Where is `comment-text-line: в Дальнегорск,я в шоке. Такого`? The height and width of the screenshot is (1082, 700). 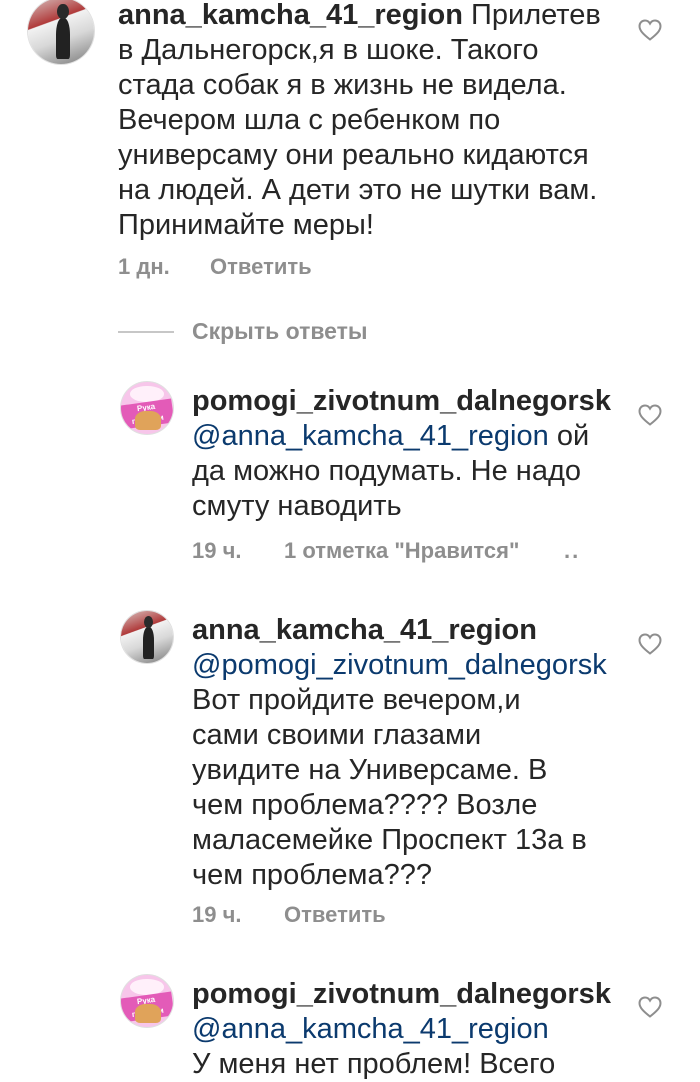 comment-text-line: в Дальнегорск,я в шоке. Такого is located at coordinates (328, 50).